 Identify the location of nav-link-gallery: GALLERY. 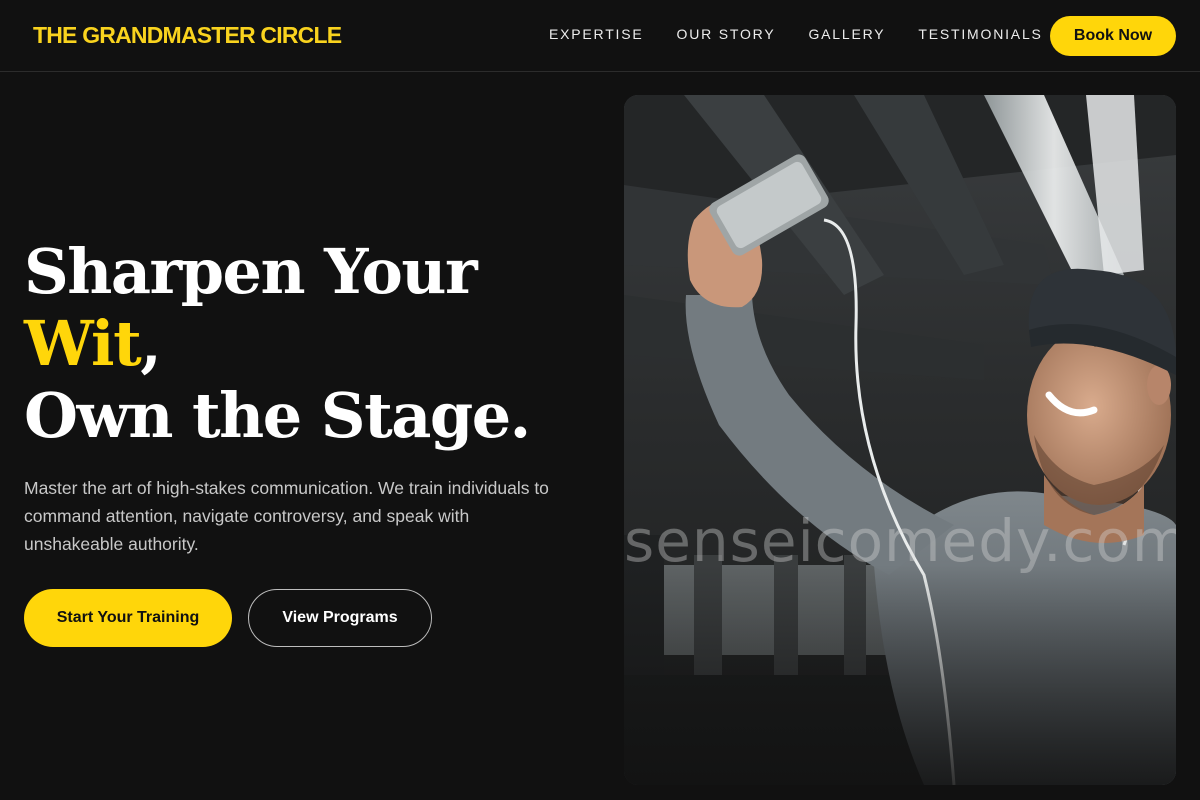
(846, 34).